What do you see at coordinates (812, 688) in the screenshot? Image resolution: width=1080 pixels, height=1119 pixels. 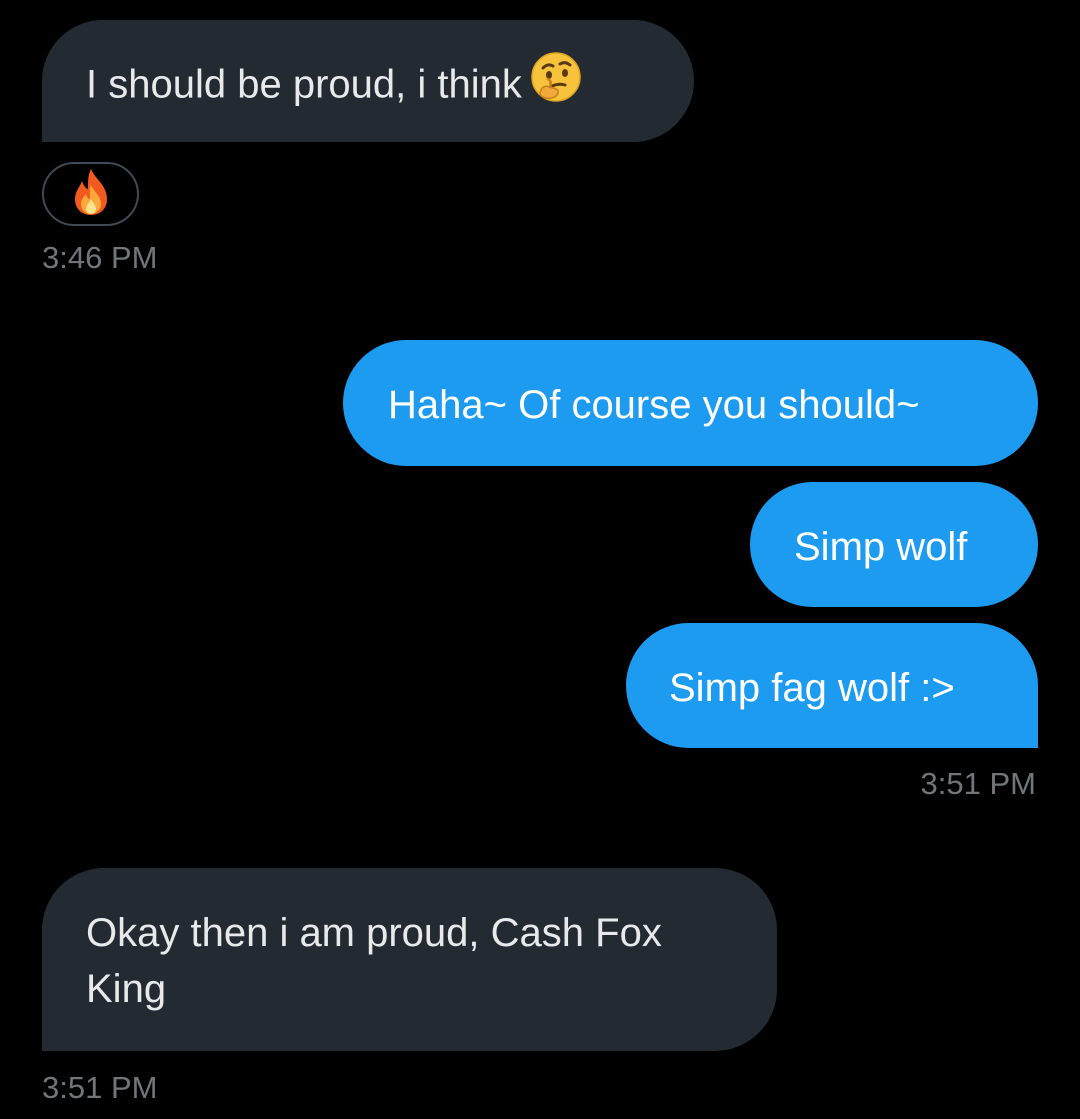 I see `message-text: Simp fag wolf :>` at bounding box center [812, 688].